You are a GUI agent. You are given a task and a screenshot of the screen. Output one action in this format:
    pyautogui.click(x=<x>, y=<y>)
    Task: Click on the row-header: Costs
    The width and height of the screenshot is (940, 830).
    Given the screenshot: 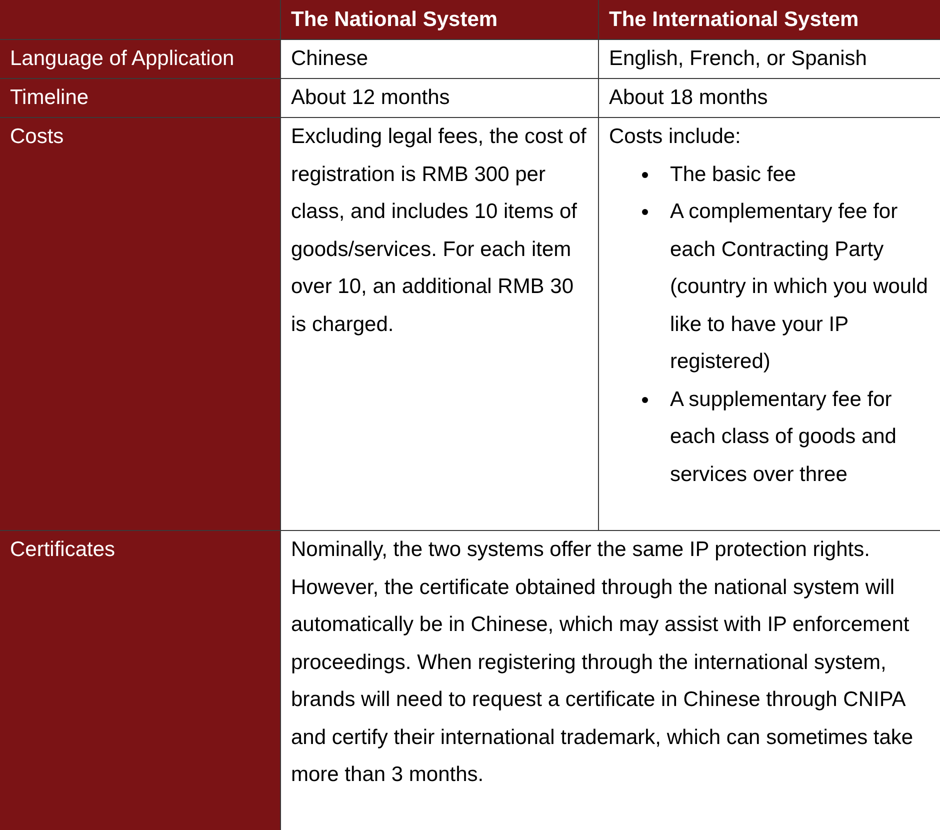 What is the action you would take?
    pyautogui.click(x=140, y=324)
    